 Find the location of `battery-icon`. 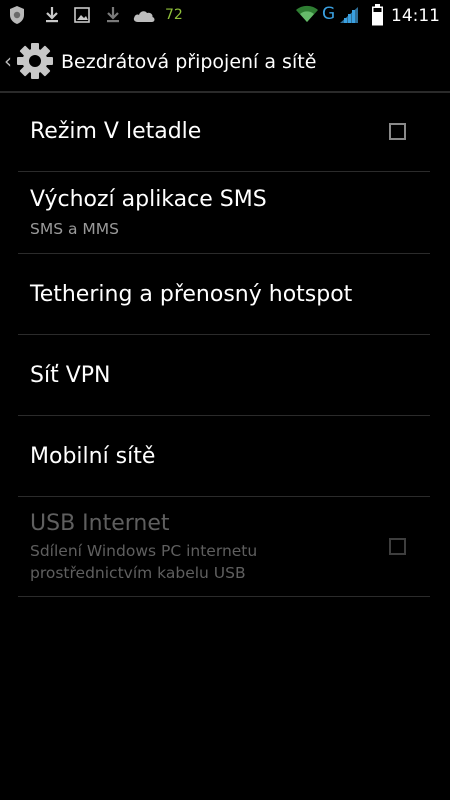

battery-icon is located at coordinates (377, 15).